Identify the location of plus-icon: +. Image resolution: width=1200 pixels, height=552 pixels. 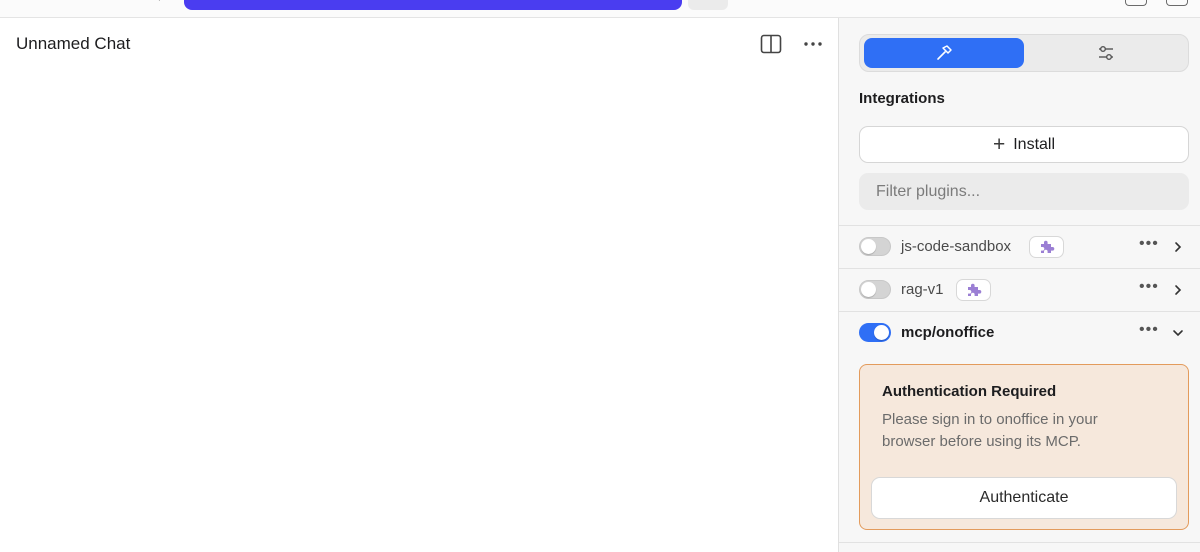
(999, 144).